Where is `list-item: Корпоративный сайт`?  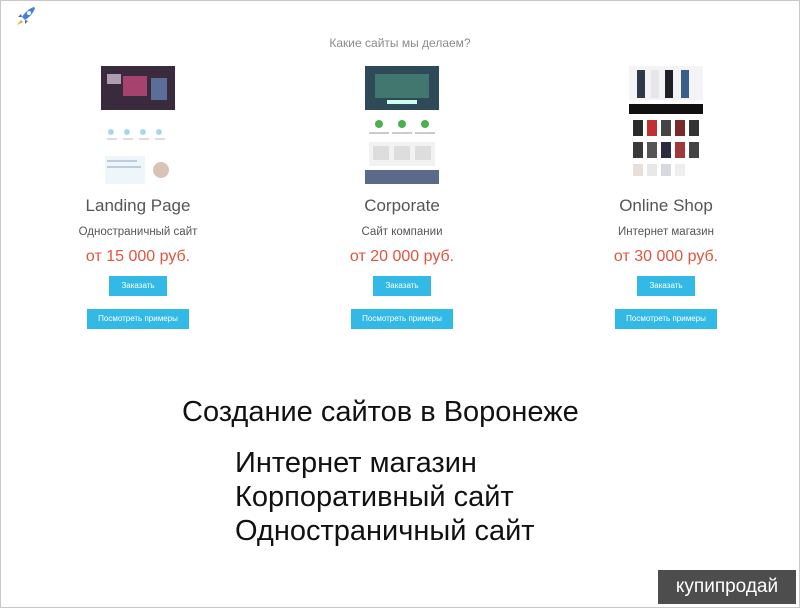 list-item: Корпоративный сайт is located at coordinates (374, 497).